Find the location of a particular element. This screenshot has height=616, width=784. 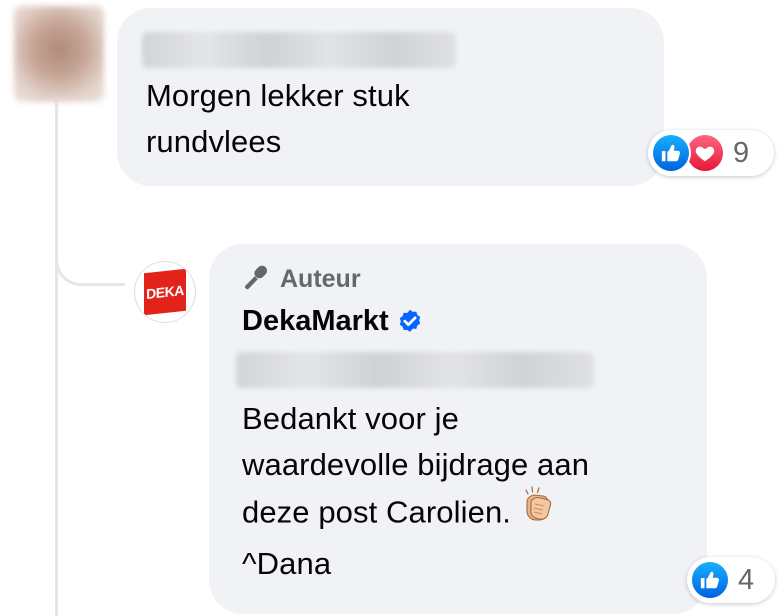

reply-text-line: deze post Carolien. is located at coordinates (377, 512).